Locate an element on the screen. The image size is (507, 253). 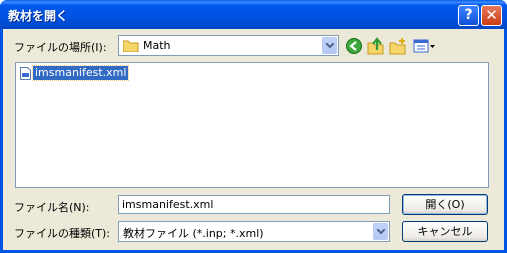
help-button: ? is located at coordinates (468, 15).